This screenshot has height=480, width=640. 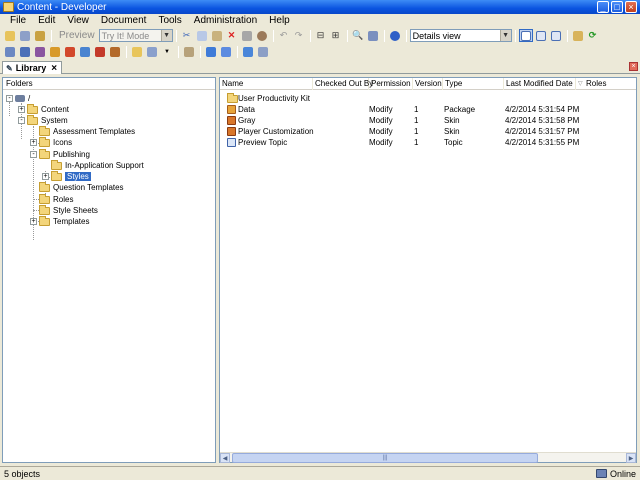 I want to click on package-icon, so click(x=231, y=109).